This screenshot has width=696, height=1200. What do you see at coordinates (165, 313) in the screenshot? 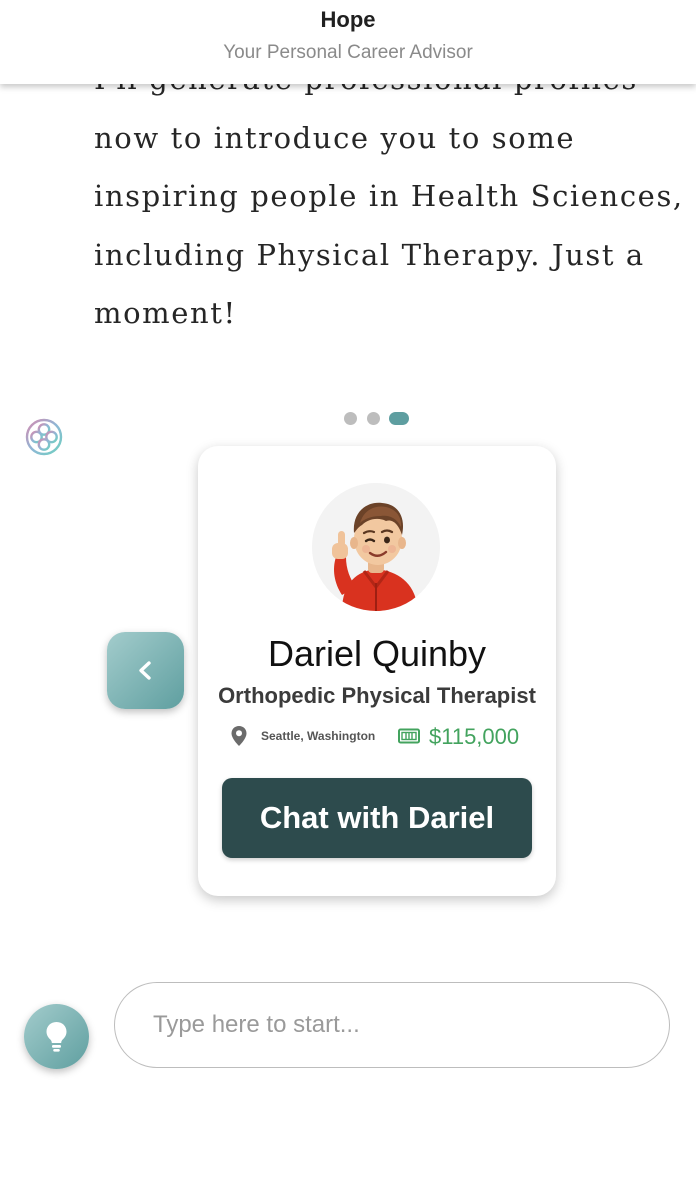
I see `message-line: moment!` at bounding box center [165, 313].